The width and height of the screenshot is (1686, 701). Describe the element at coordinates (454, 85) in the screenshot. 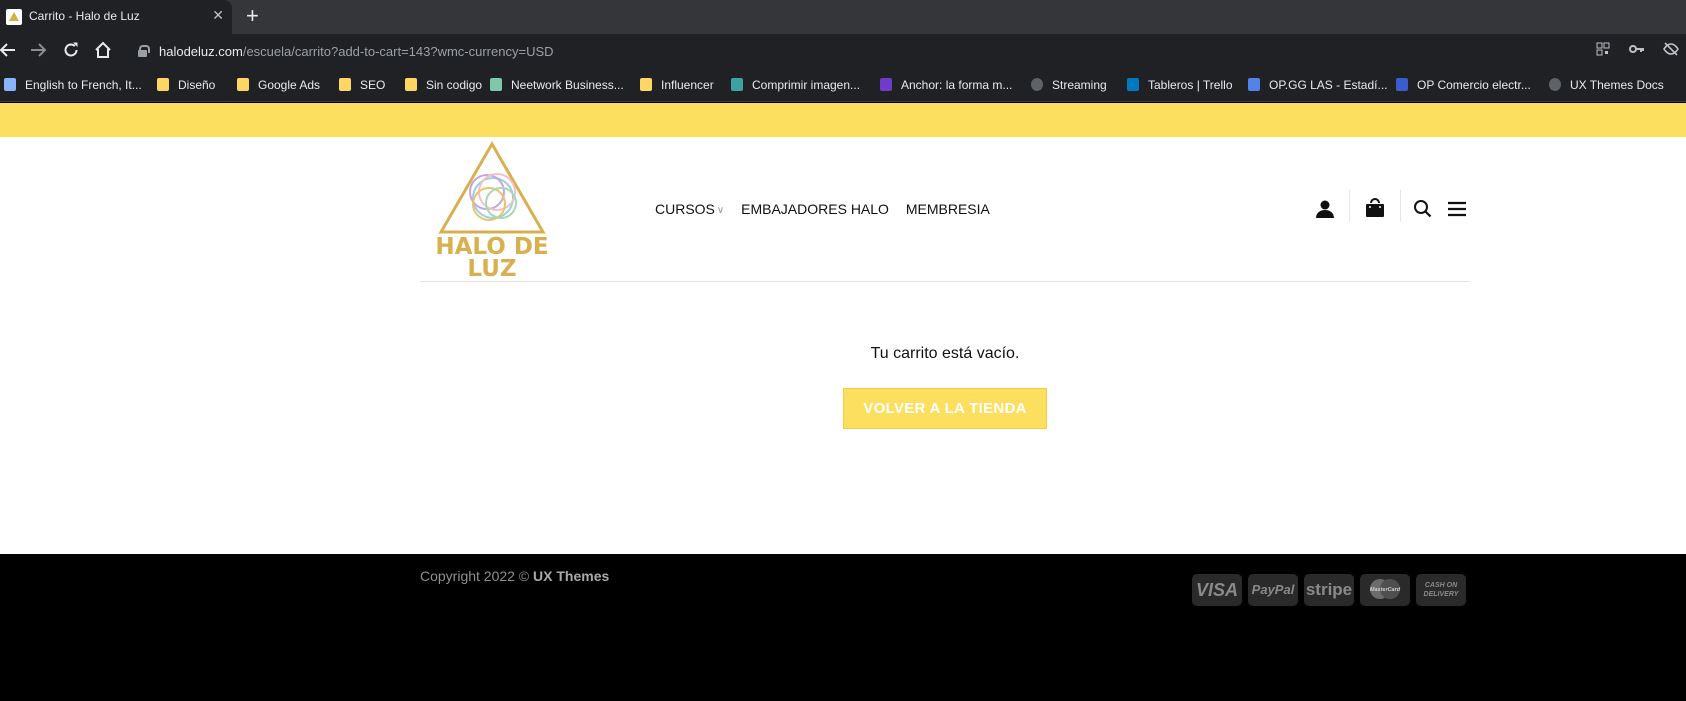

I see `bookmark-label: Sin codigo` at that location.